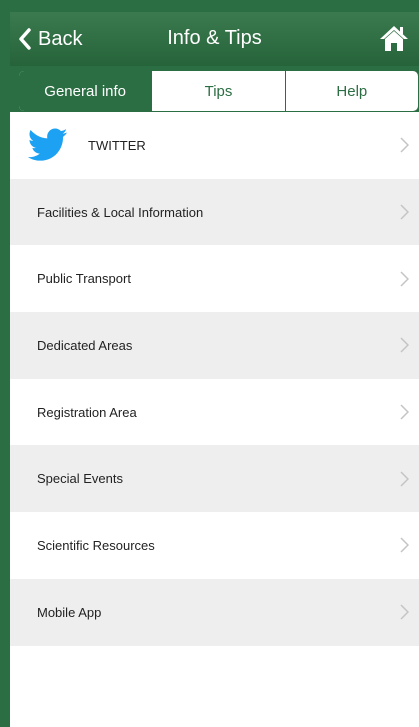 This screenshot has height=727, width=419. Describe the element at coordinates (394, 38) in the screenshot. I see `home-icon` at that location.